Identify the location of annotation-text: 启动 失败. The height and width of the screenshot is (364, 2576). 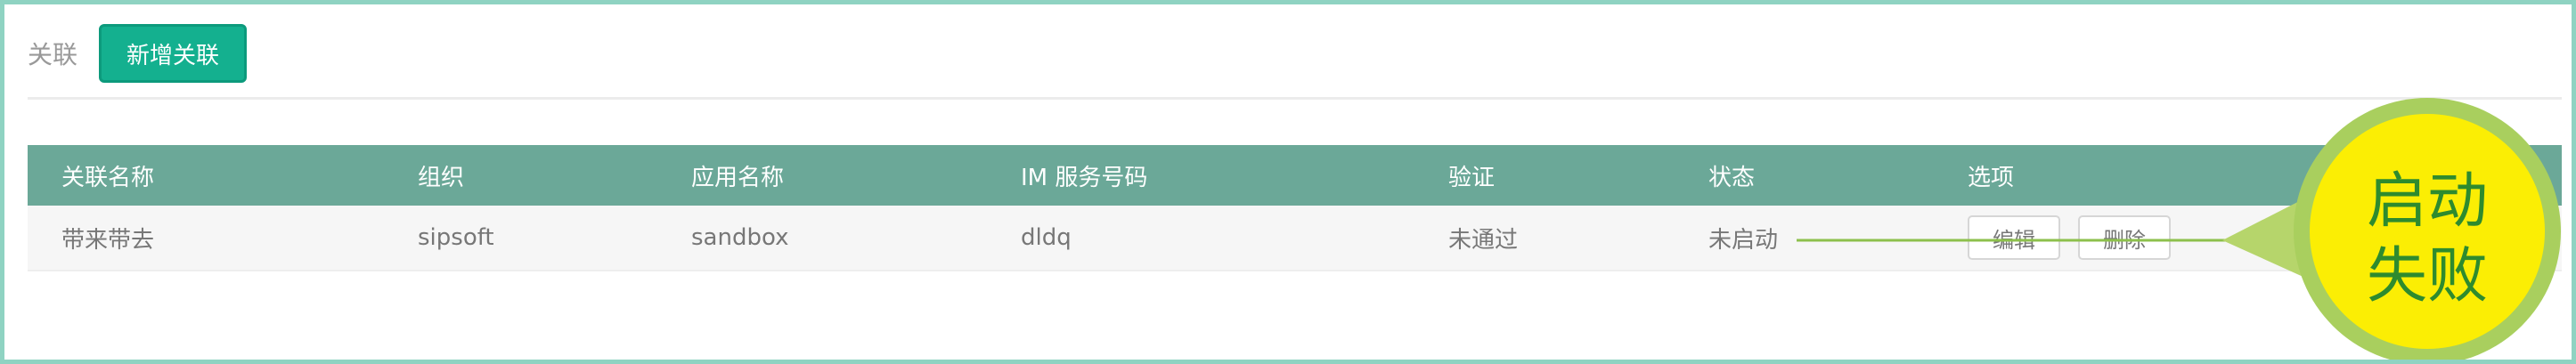
(2428, 239).